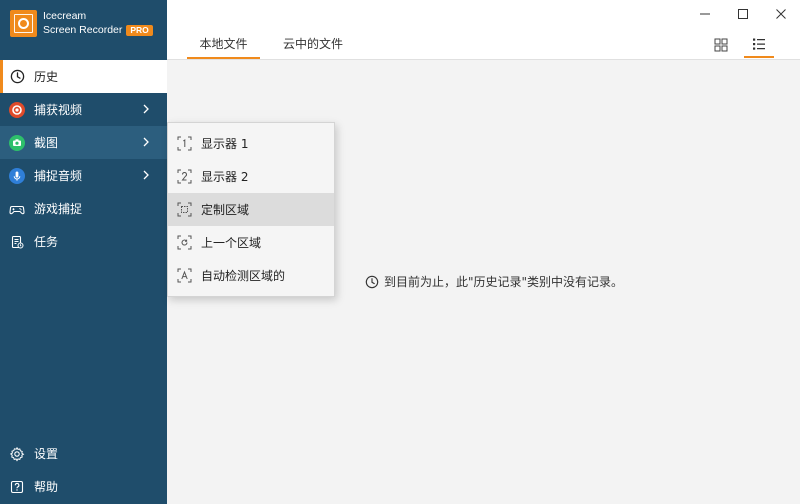 This screenshot has width=800, height=504. I want to click on sidebar-item-label: 任务, so click(46, 242).